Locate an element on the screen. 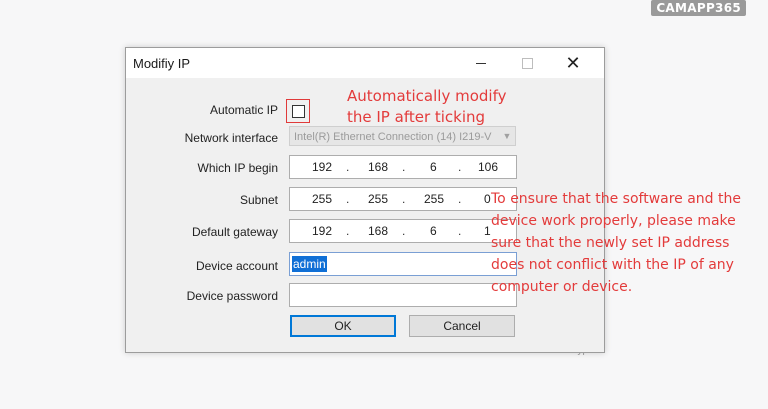 The image size is (768, 409). dialog-title: Modifiy IP is located at coordinates (162, 63).